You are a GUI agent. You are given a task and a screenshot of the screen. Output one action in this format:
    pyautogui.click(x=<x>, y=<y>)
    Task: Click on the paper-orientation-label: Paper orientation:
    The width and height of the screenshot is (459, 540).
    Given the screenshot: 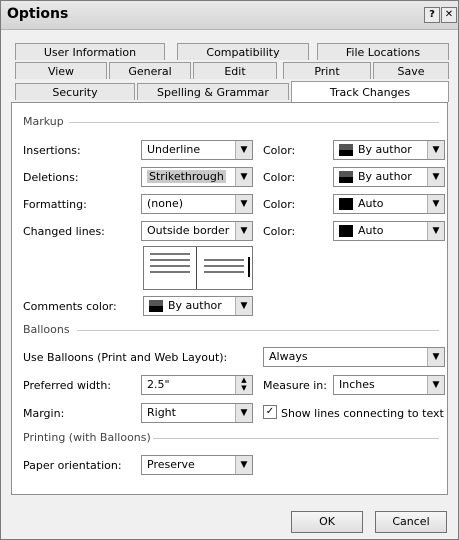 What is the action you would take?
    pyautogui.click(x=72, y=465)
    